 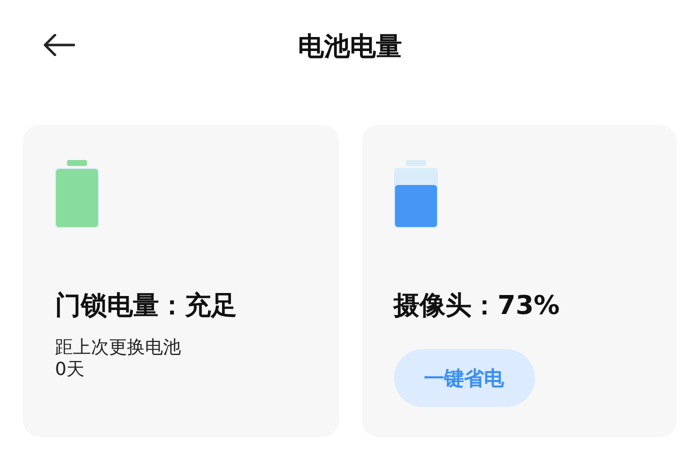 I want to click on info-text: 0天, so click(x=70, y=370).